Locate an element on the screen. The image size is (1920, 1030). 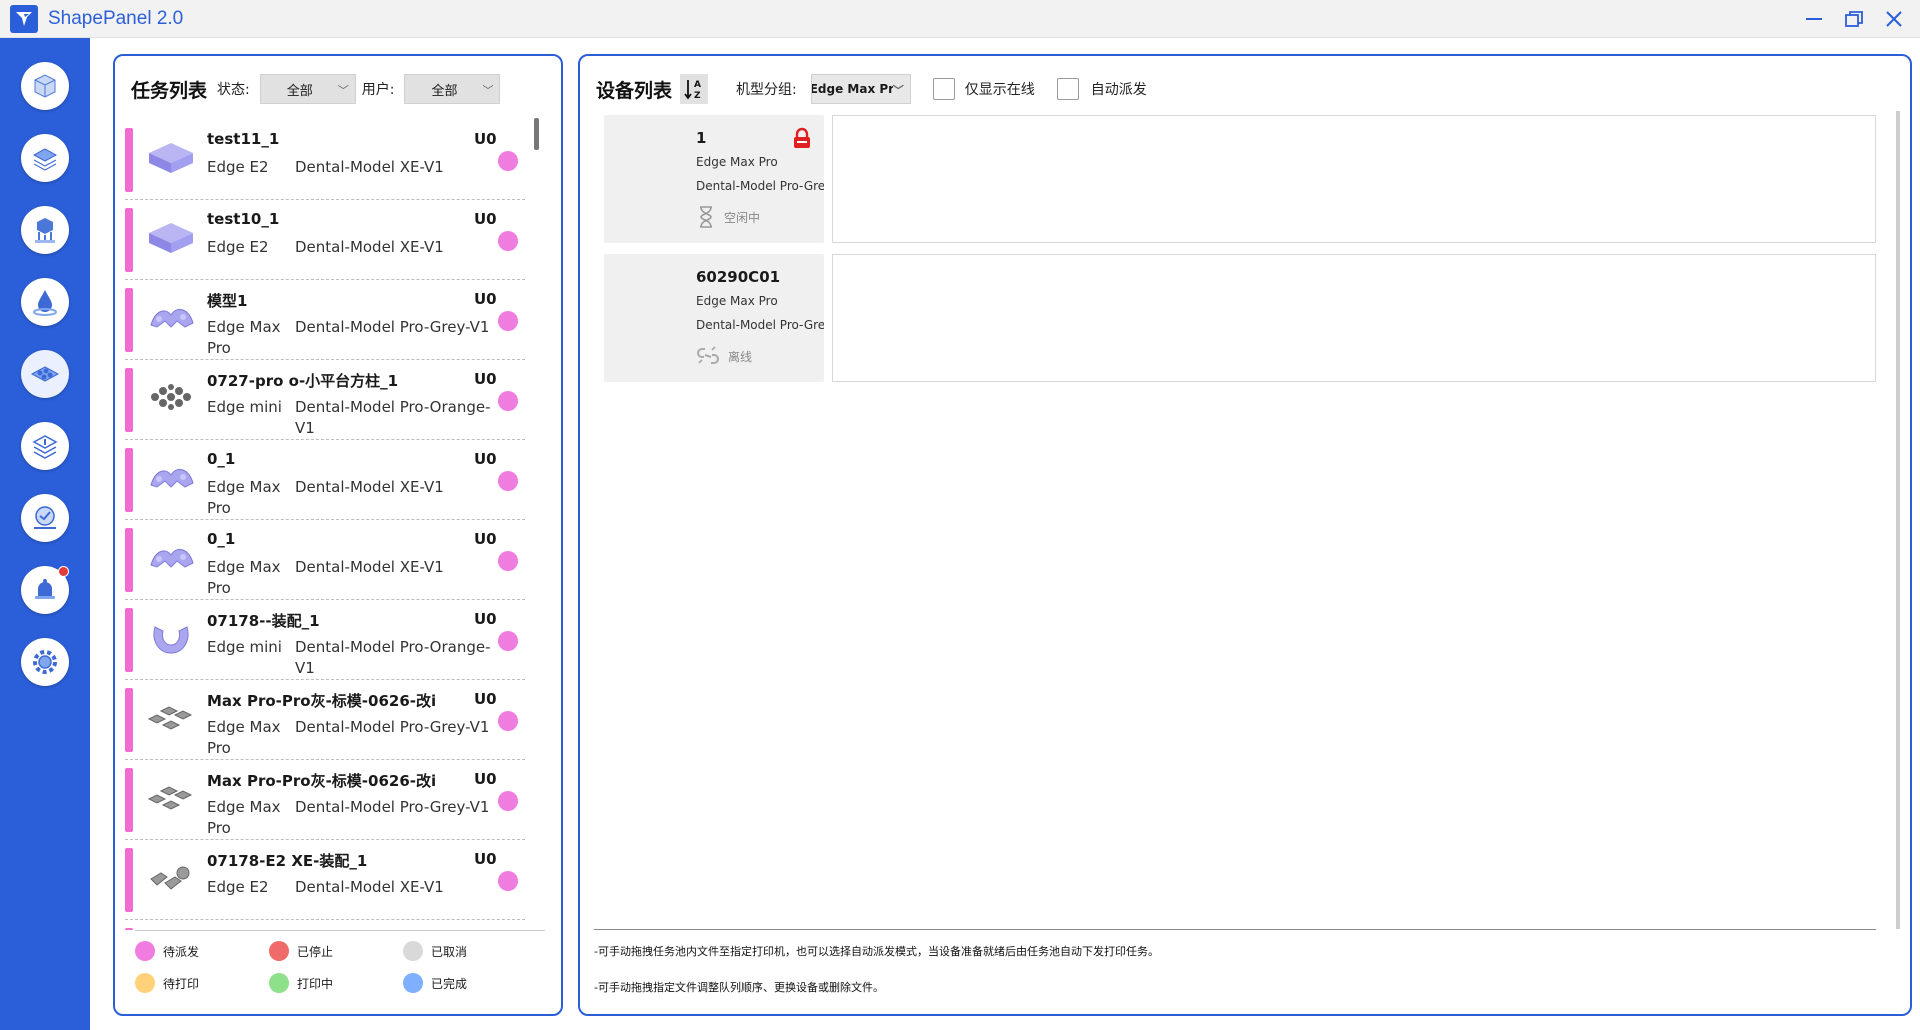
sidebar-item-notifications is located at coordinates (45, 590).